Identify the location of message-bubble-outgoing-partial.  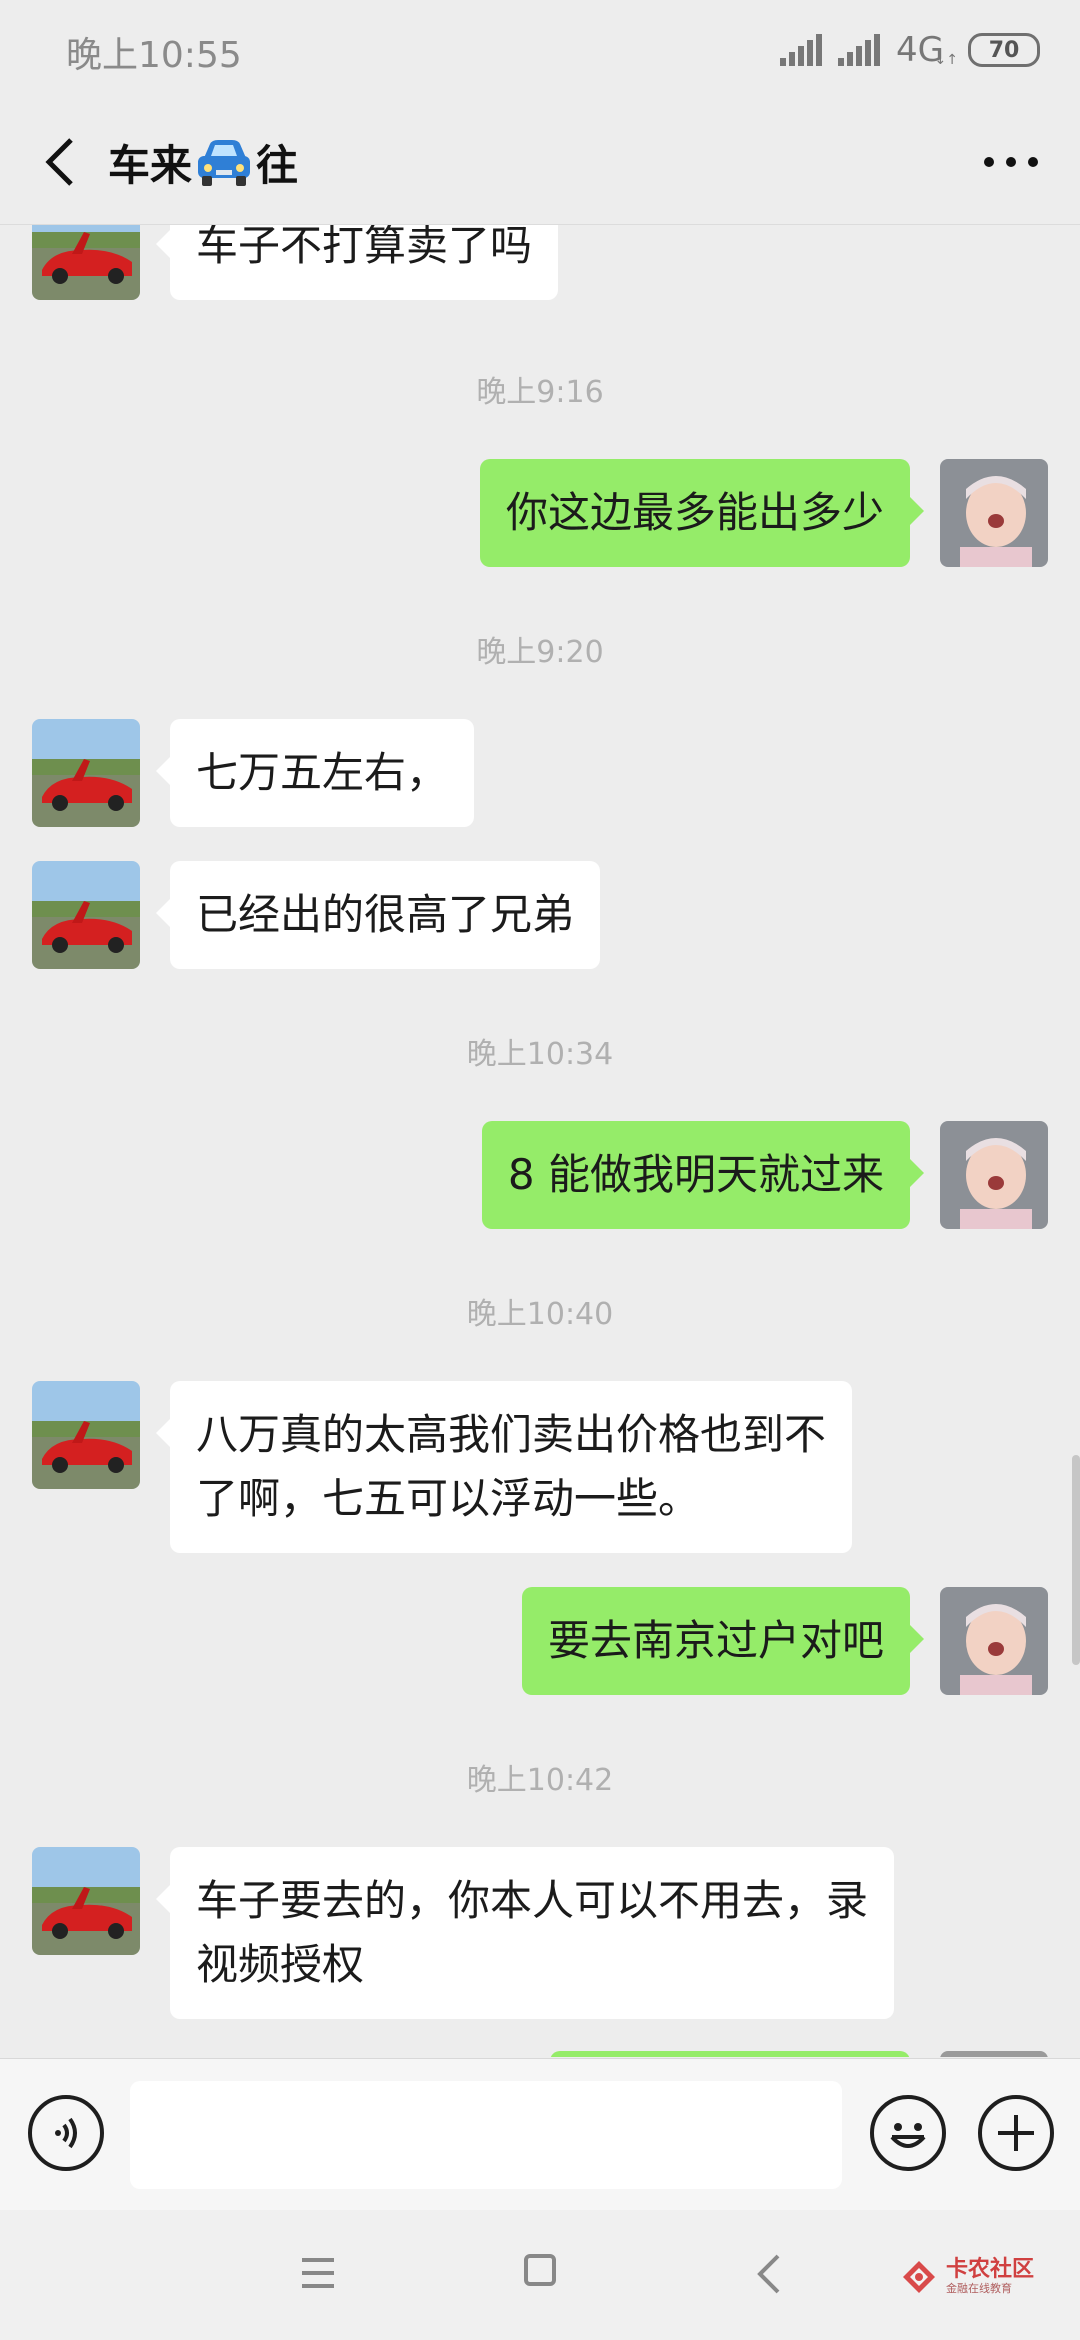
(730, 2054).